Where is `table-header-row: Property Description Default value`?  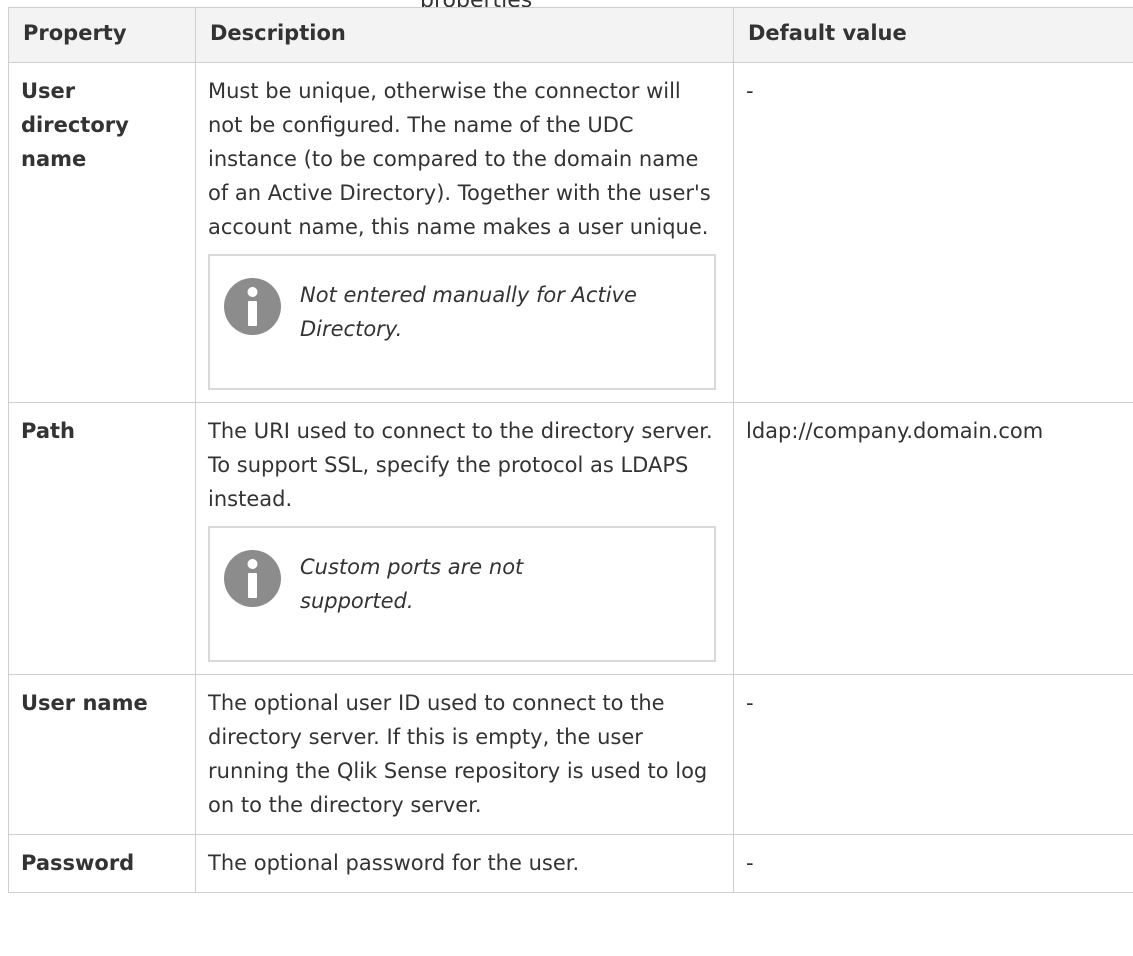
table-header-row: Property Description Default value is located at coordinates (570, 35).